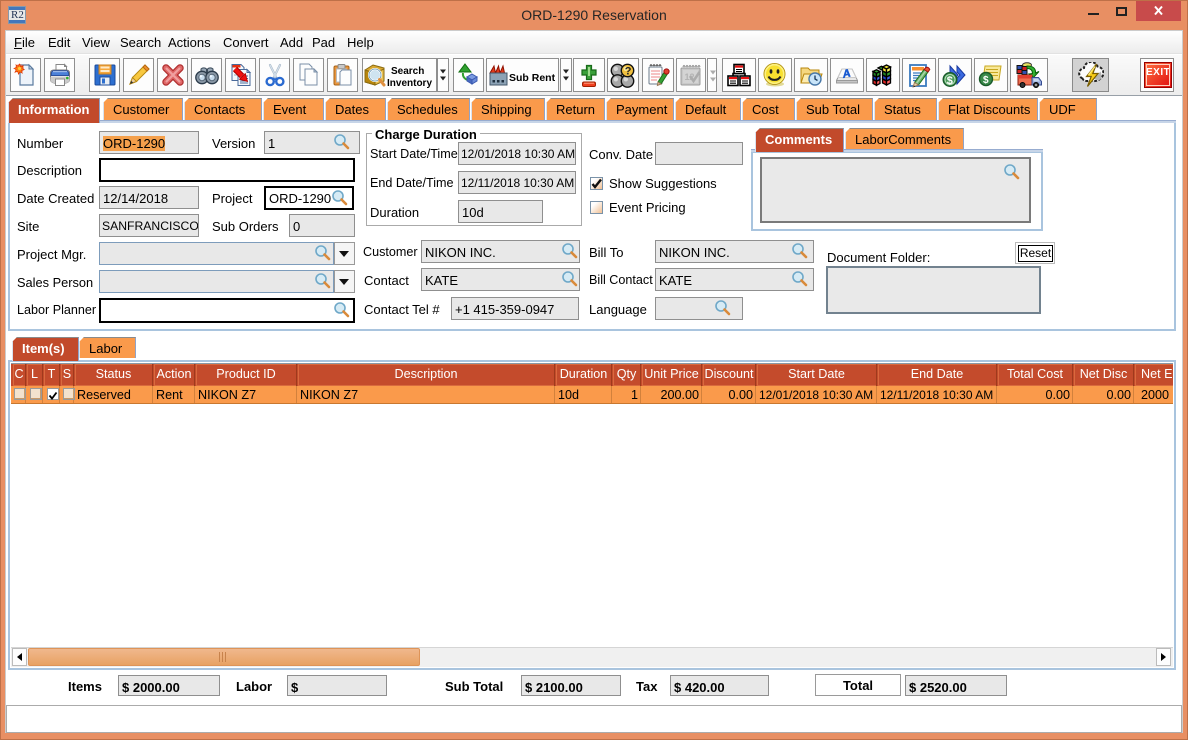 Image resolution: width=1188 pixels, height=740 pixels. What do you see at coordinates (409, 83) in the screenshot?
I see `svg-text: Inventory` at bounding box center [409, 83].